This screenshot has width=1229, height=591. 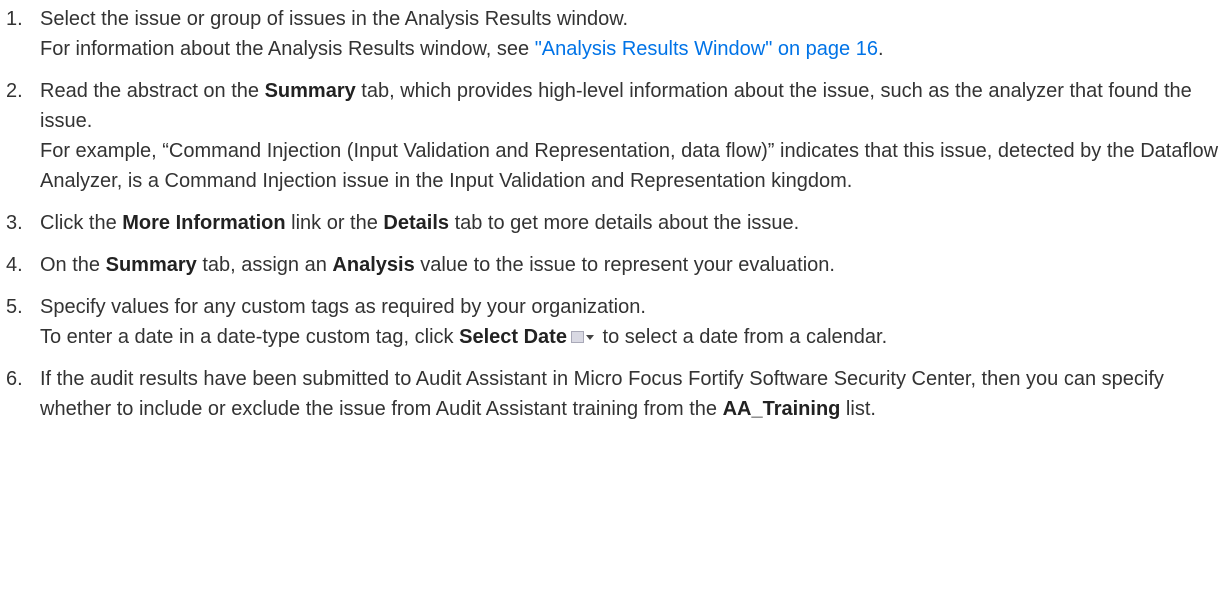 What do you see at coordinates (14, 265) in the screenshot?
I see `step-number: 4.` at bounding box center [14, 265].